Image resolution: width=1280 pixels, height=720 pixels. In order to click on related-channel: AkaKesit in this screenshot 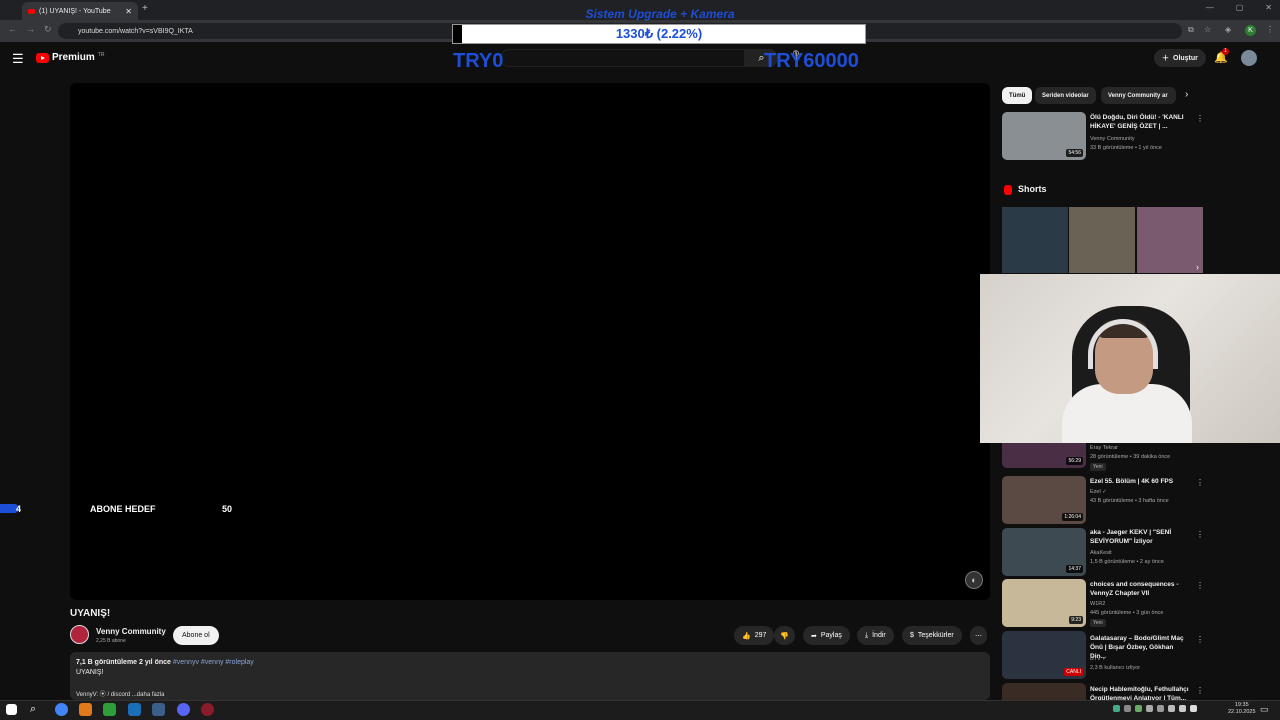, I will do `click(1101, 553)`.